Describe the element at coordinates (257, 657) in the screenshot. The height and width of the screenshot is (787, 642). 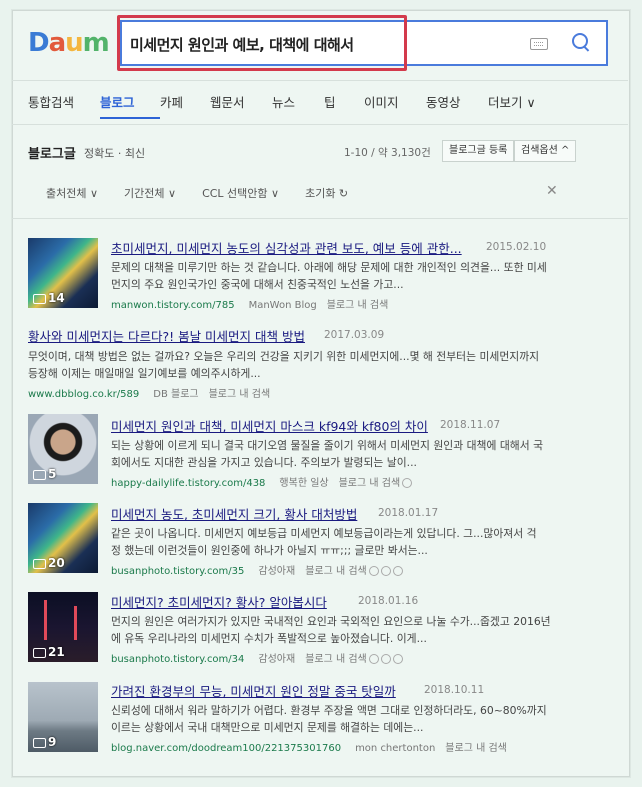
I see `result-meta: busanphoto.tistory.com/34 감성아재 블로그 내 검색` at that location.